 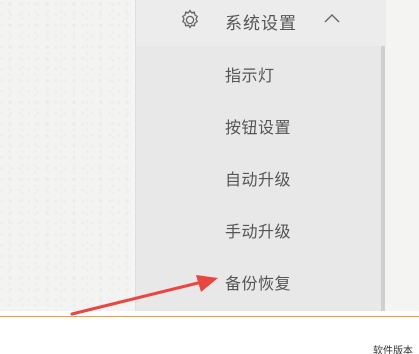 I want to click on menu-item-backup-restore: 备份恢复, so click(x=258, y=282).